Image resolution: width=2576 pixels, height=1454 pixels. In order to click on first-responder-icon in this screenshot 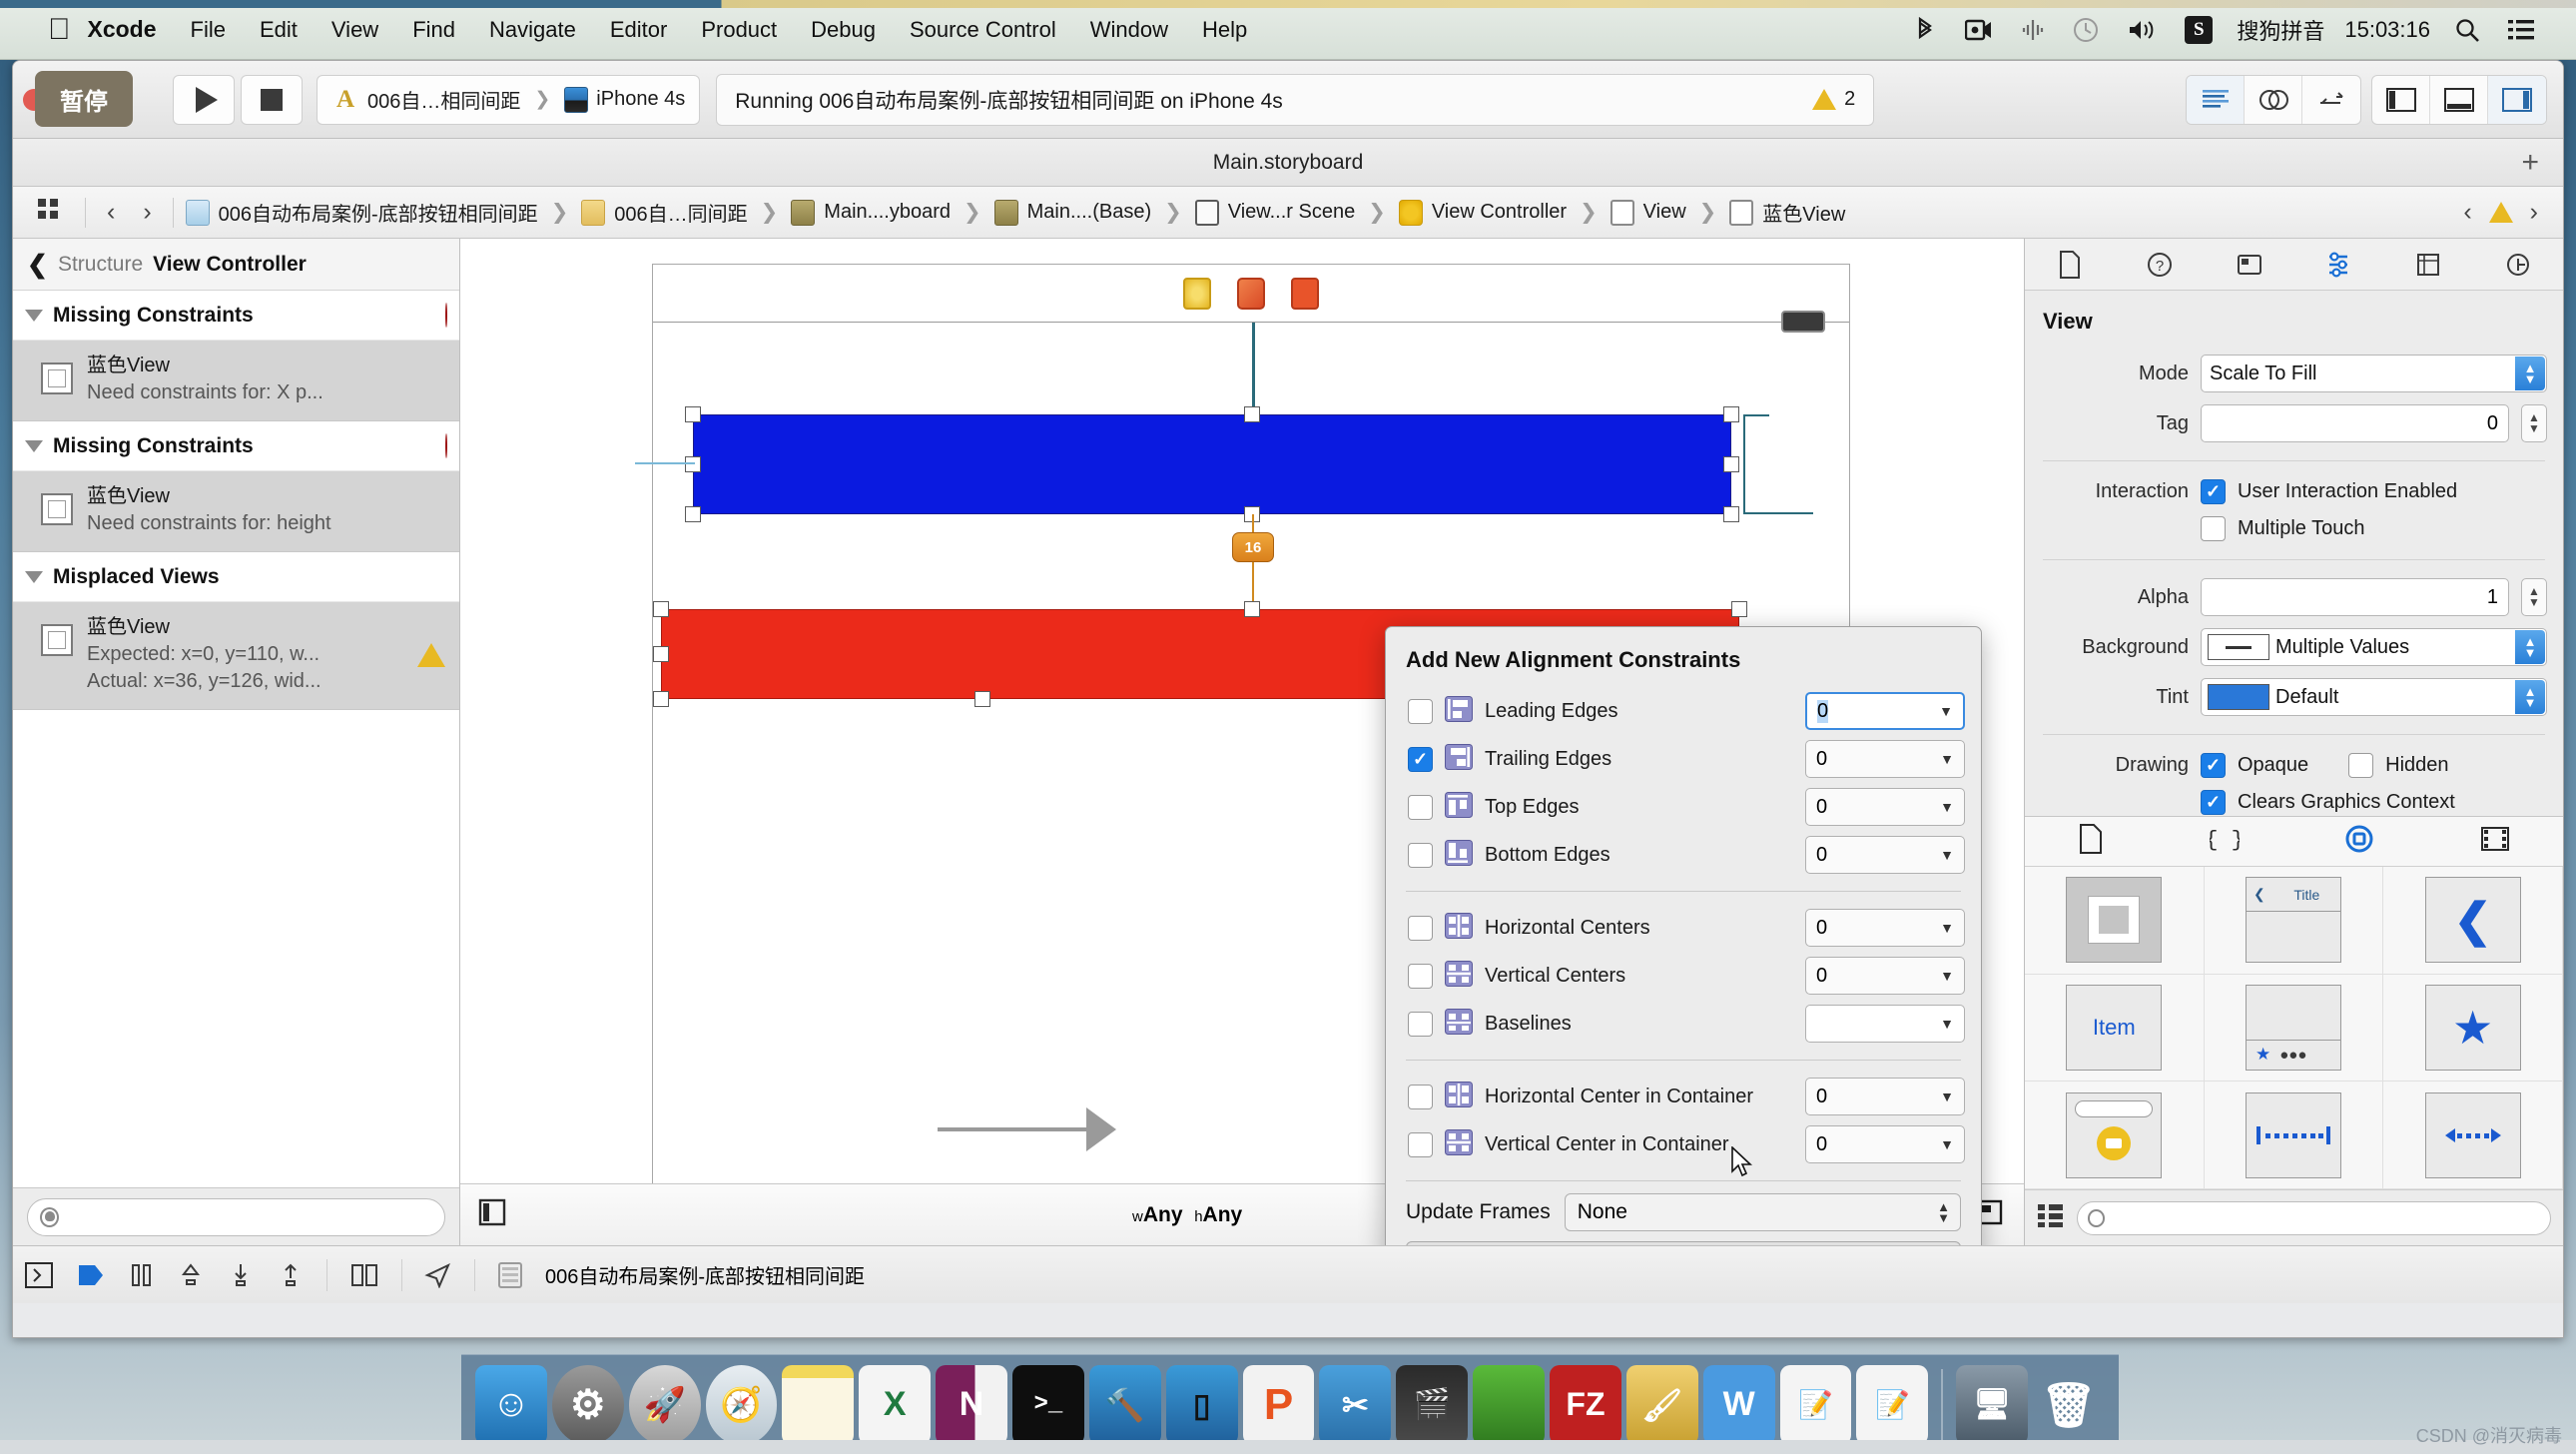, I will do `click(1251, 293)`.